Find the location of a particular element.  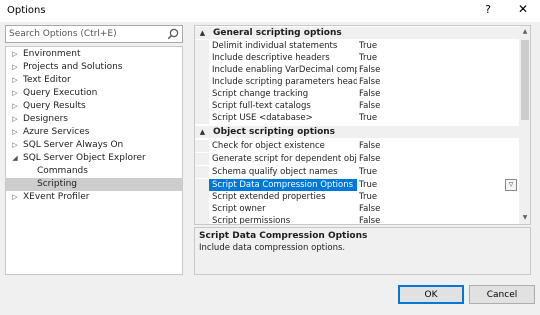

scroll-thumb is located at coordinates (525, 80).